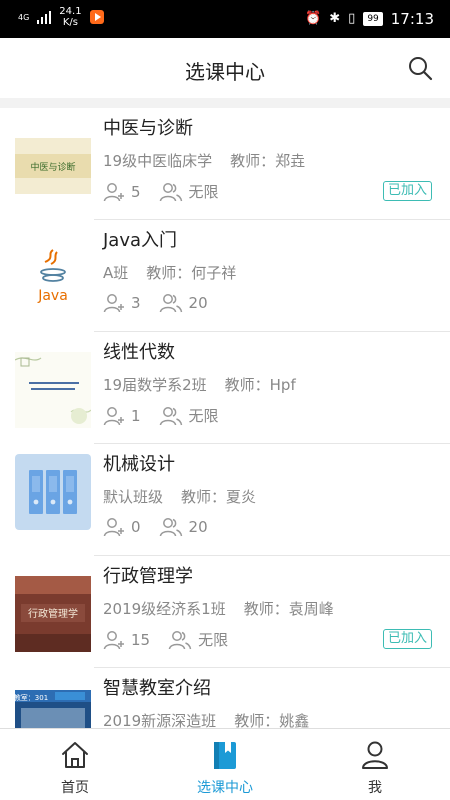 The image size is (450, 800). I want to click on network-type: 4G, so click(24, 17).